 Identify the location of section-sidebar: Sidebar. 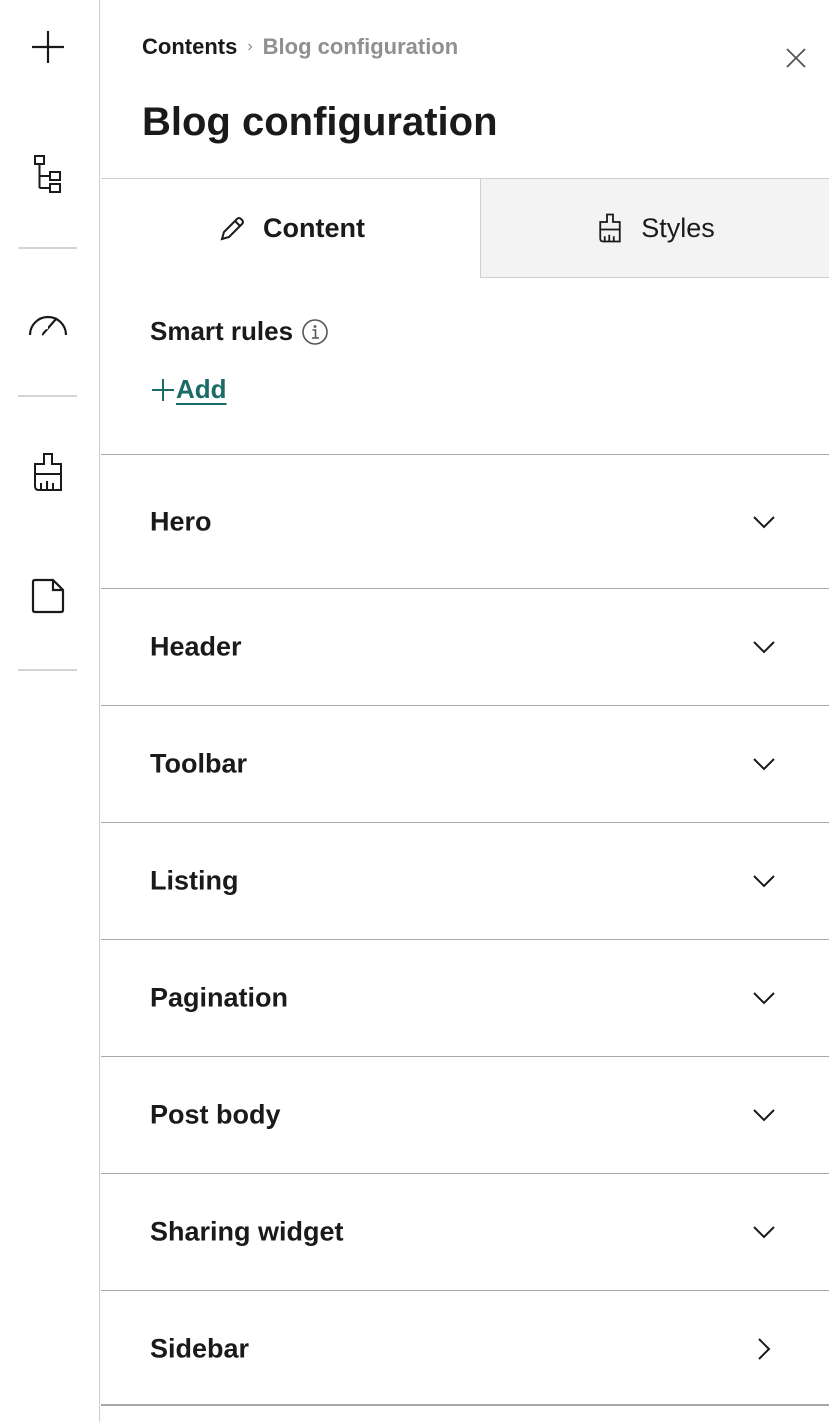
(465, 1348).